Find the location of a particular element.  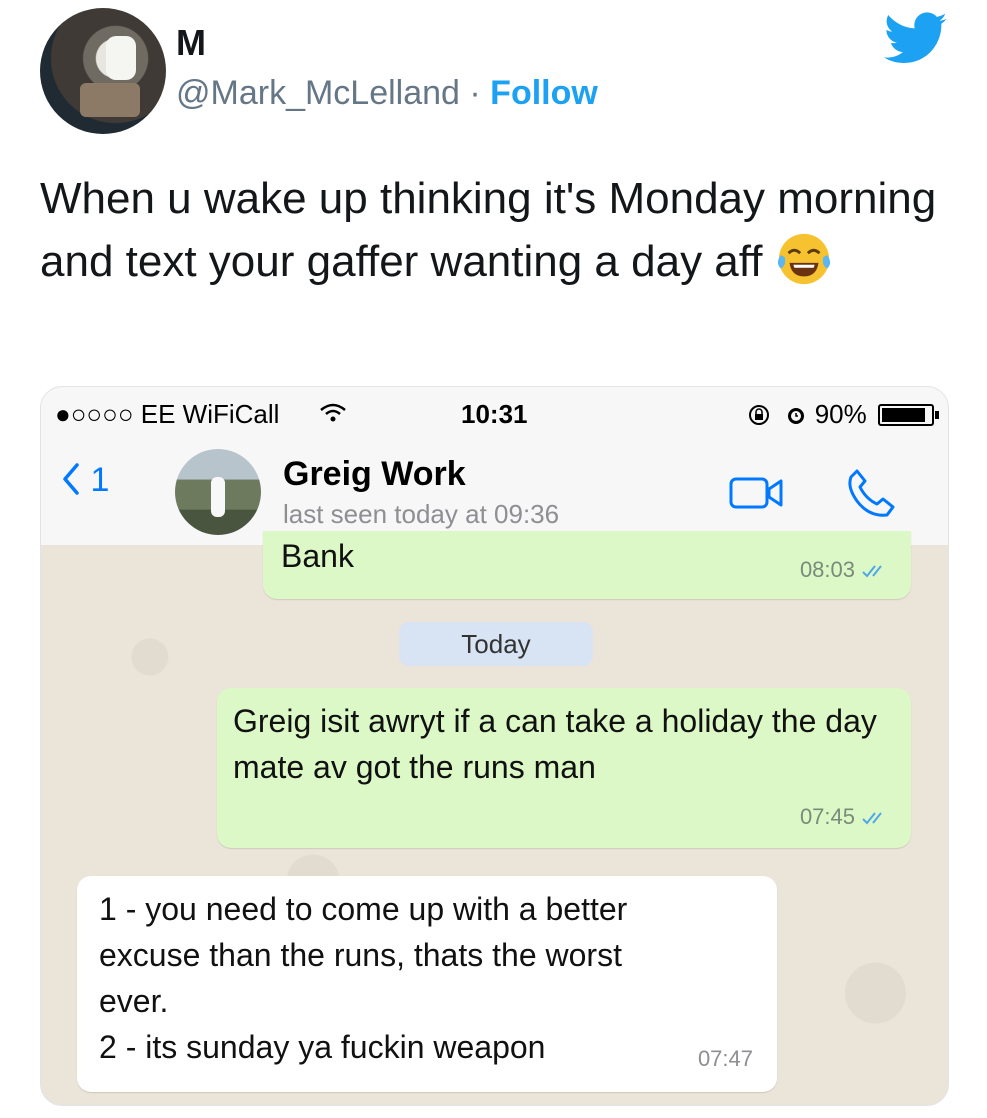

back-button: 1 is located at coordinates (85, 480).